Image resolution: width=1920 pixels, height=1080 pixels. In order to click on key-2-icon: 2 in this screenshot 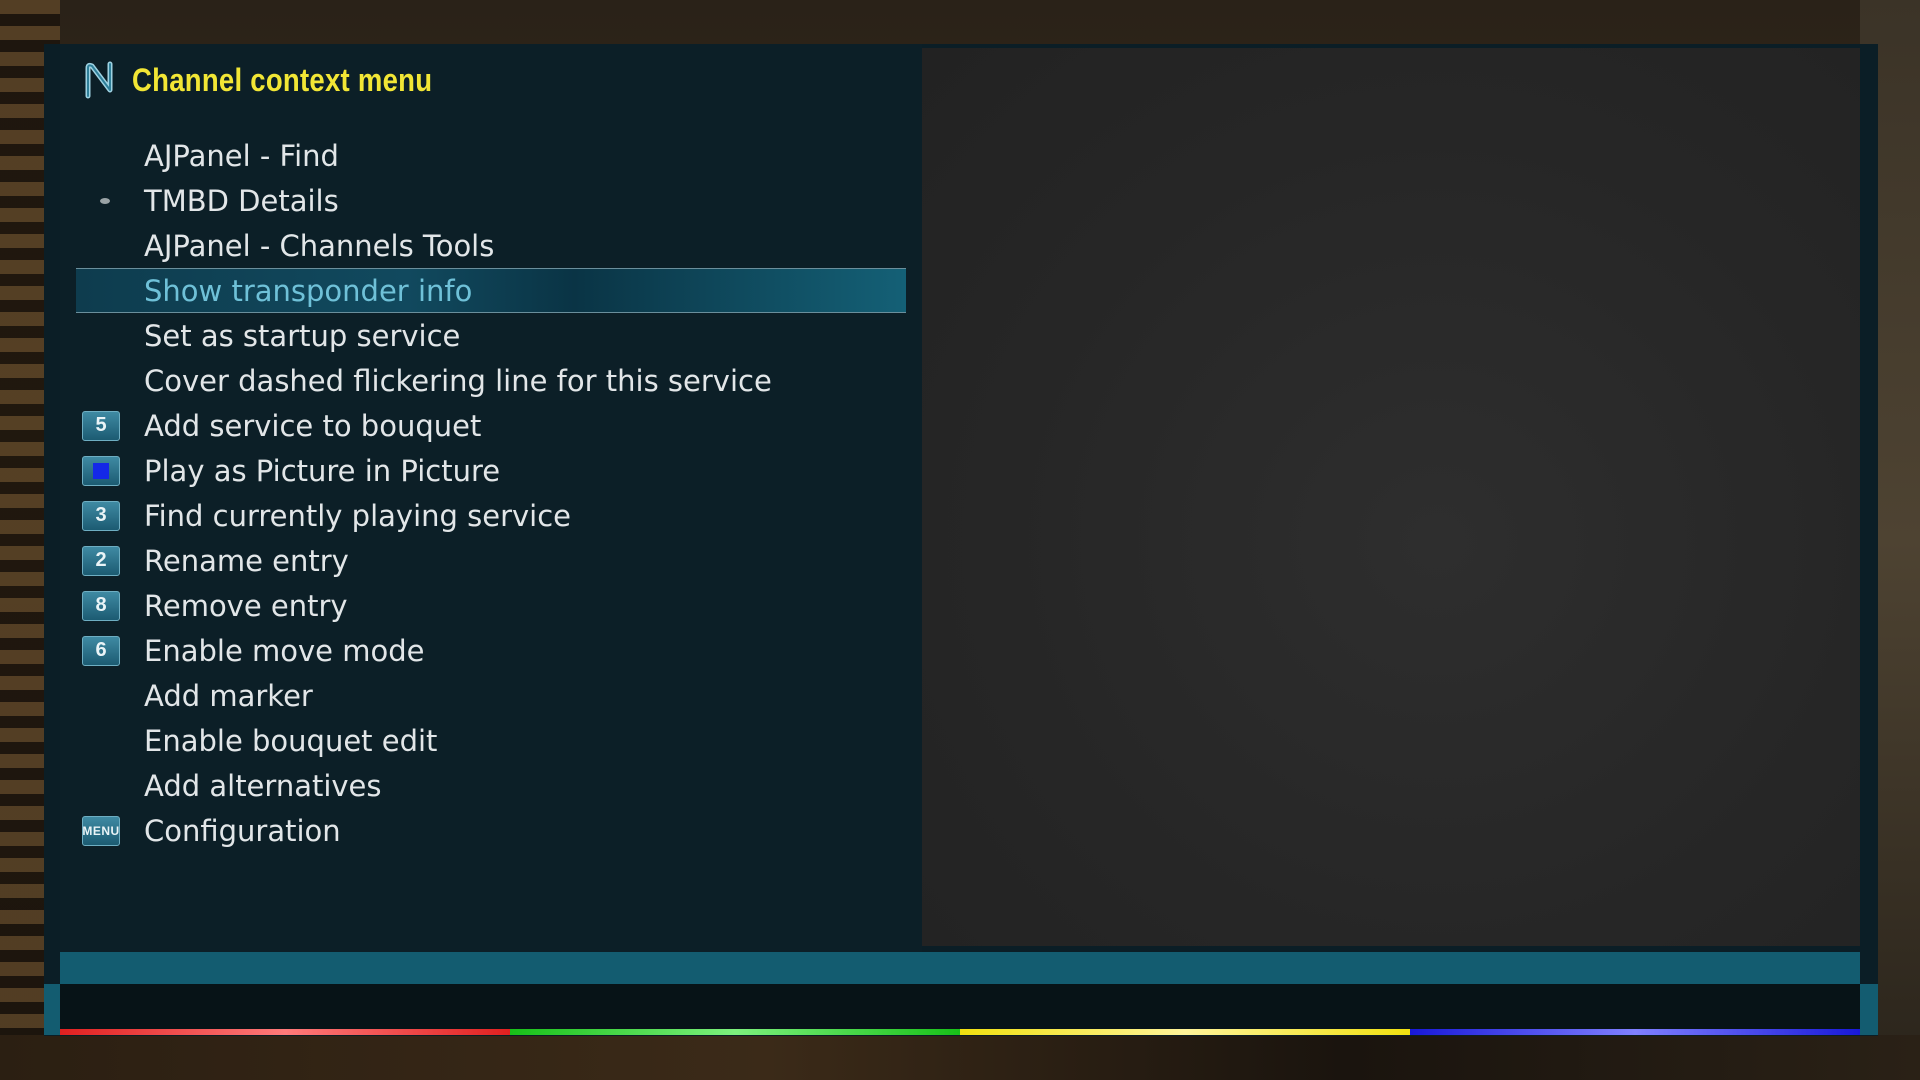, I will do `click(101, 560)`.